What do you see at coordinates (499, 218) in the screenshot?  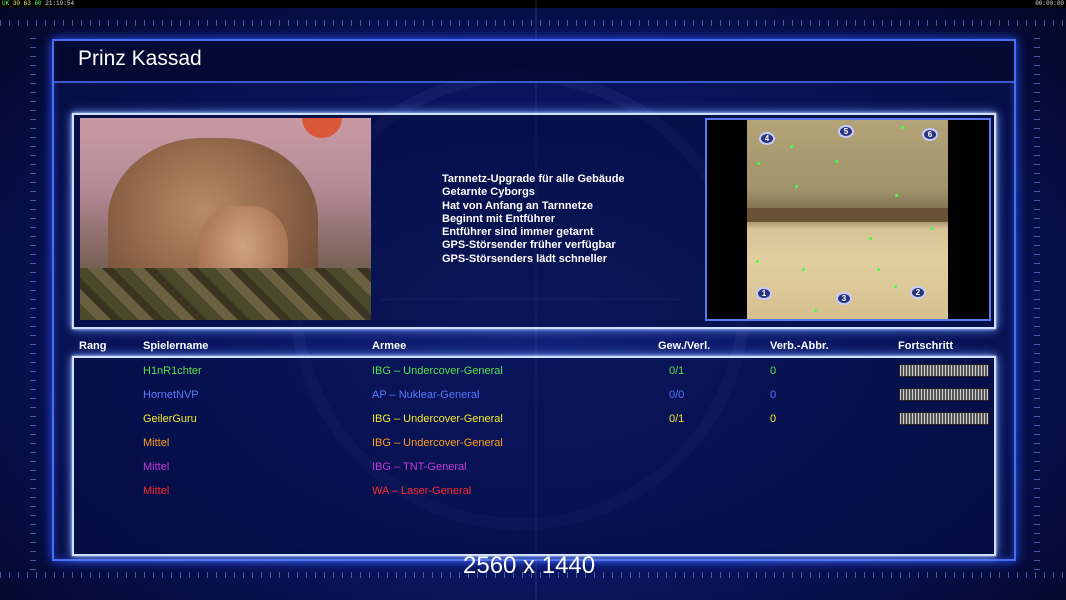 I see `perk-item: Beginnt mit Entführer` at bounding box center [499, 218].